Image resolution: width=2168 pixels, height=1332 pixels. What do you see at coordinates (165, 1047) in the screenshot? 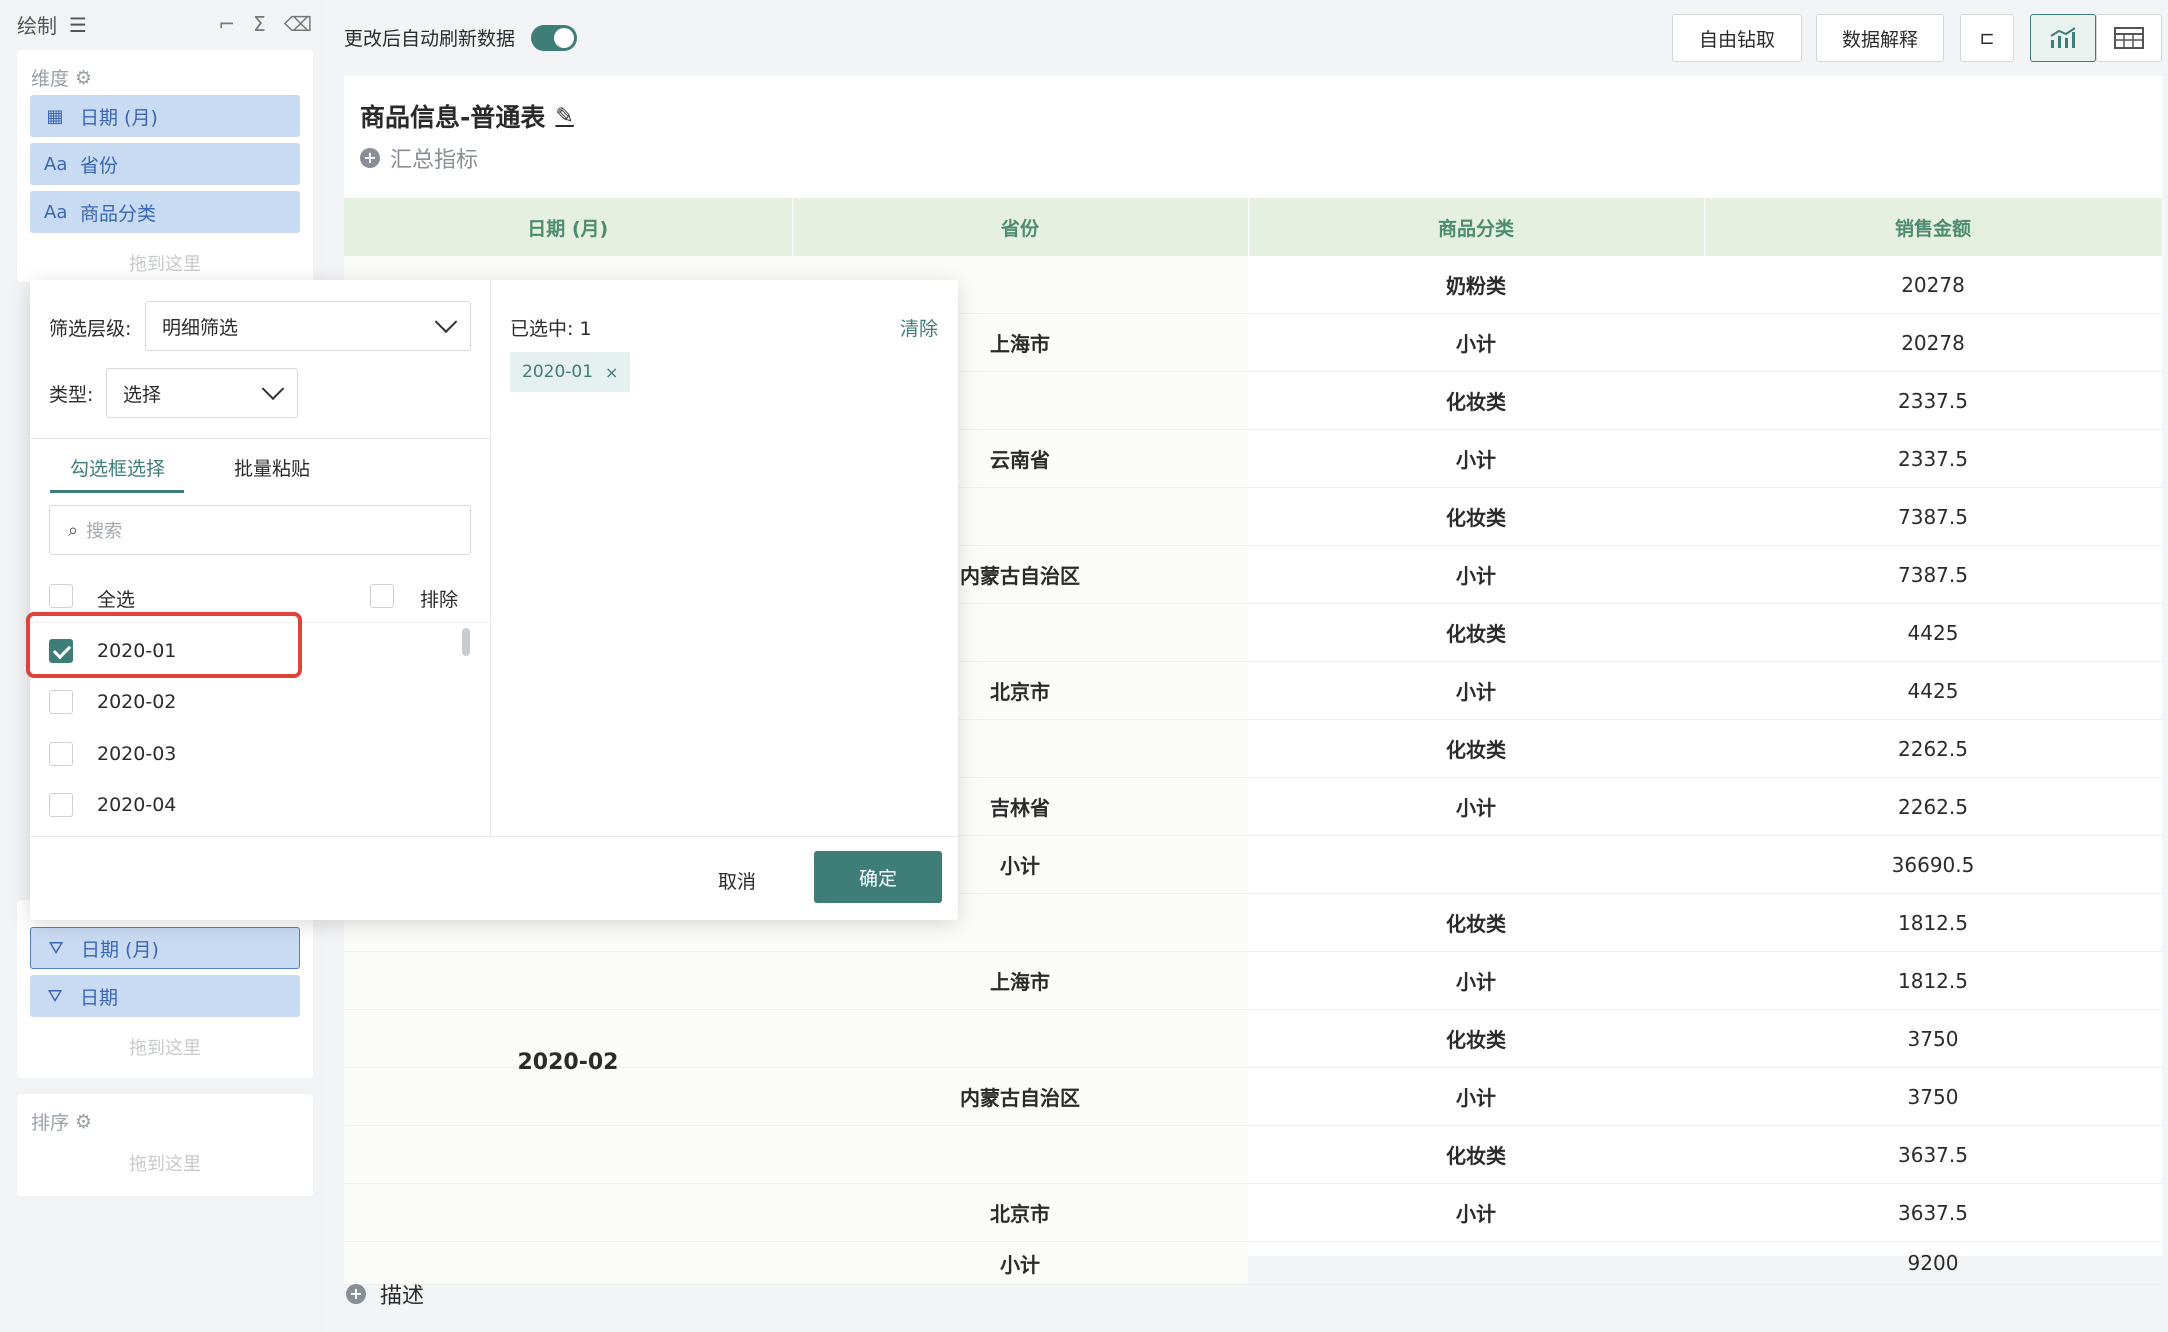
I see `filter-dropzone: 拖到这里` at bounding box center [165, 1047].